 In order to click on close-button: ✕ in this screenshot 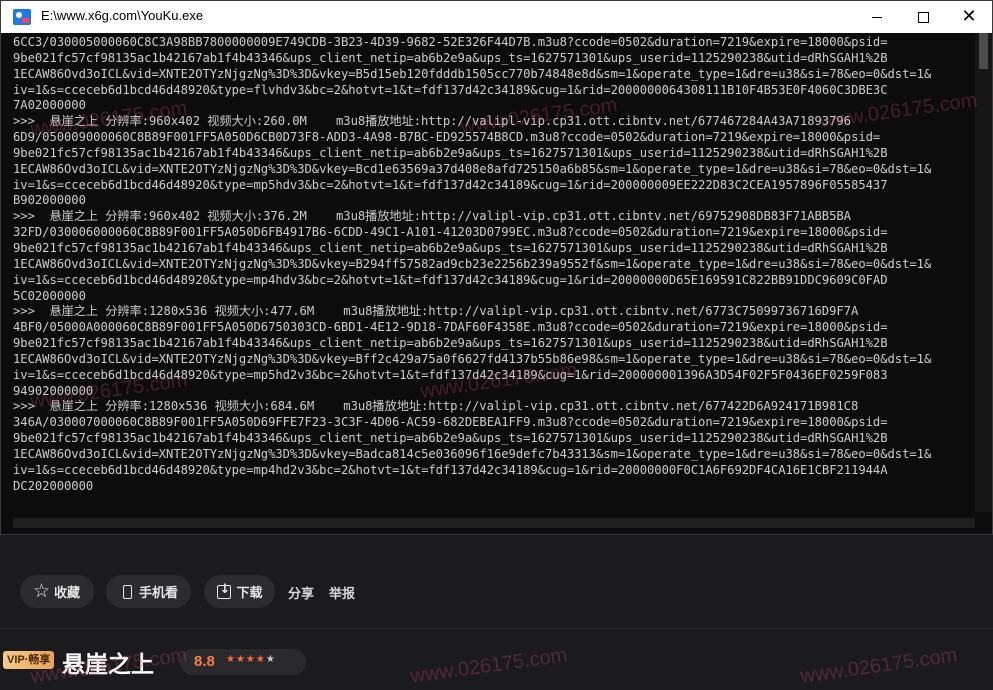, I will do `click(969, 17)`.